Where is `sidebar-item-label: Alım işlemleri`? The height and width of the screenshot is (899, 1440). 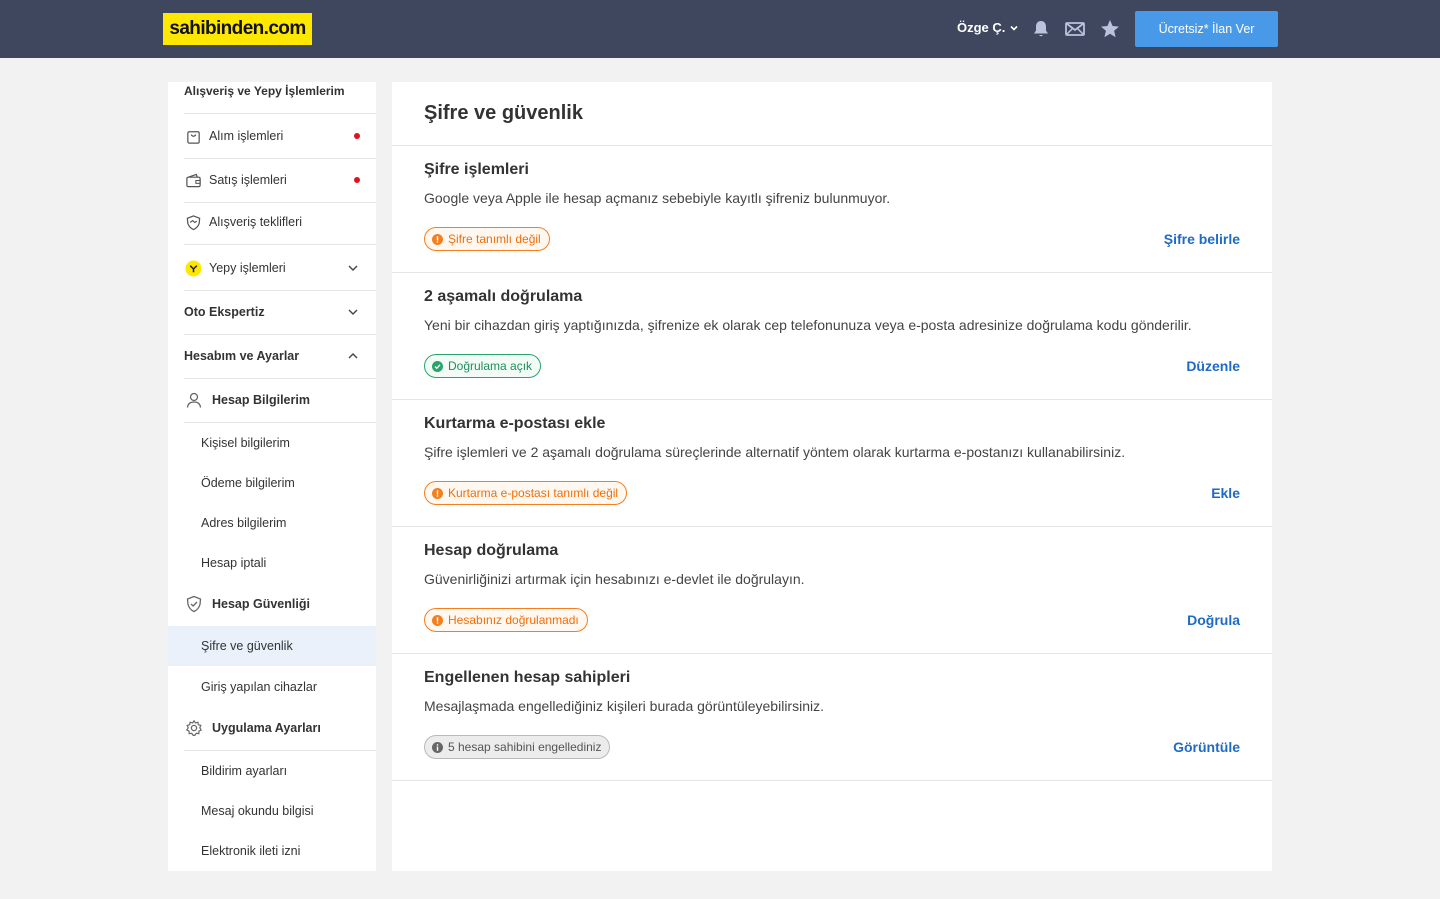 sidebar-item-label: Alım işlemleri is located at coordinates (246, 136).